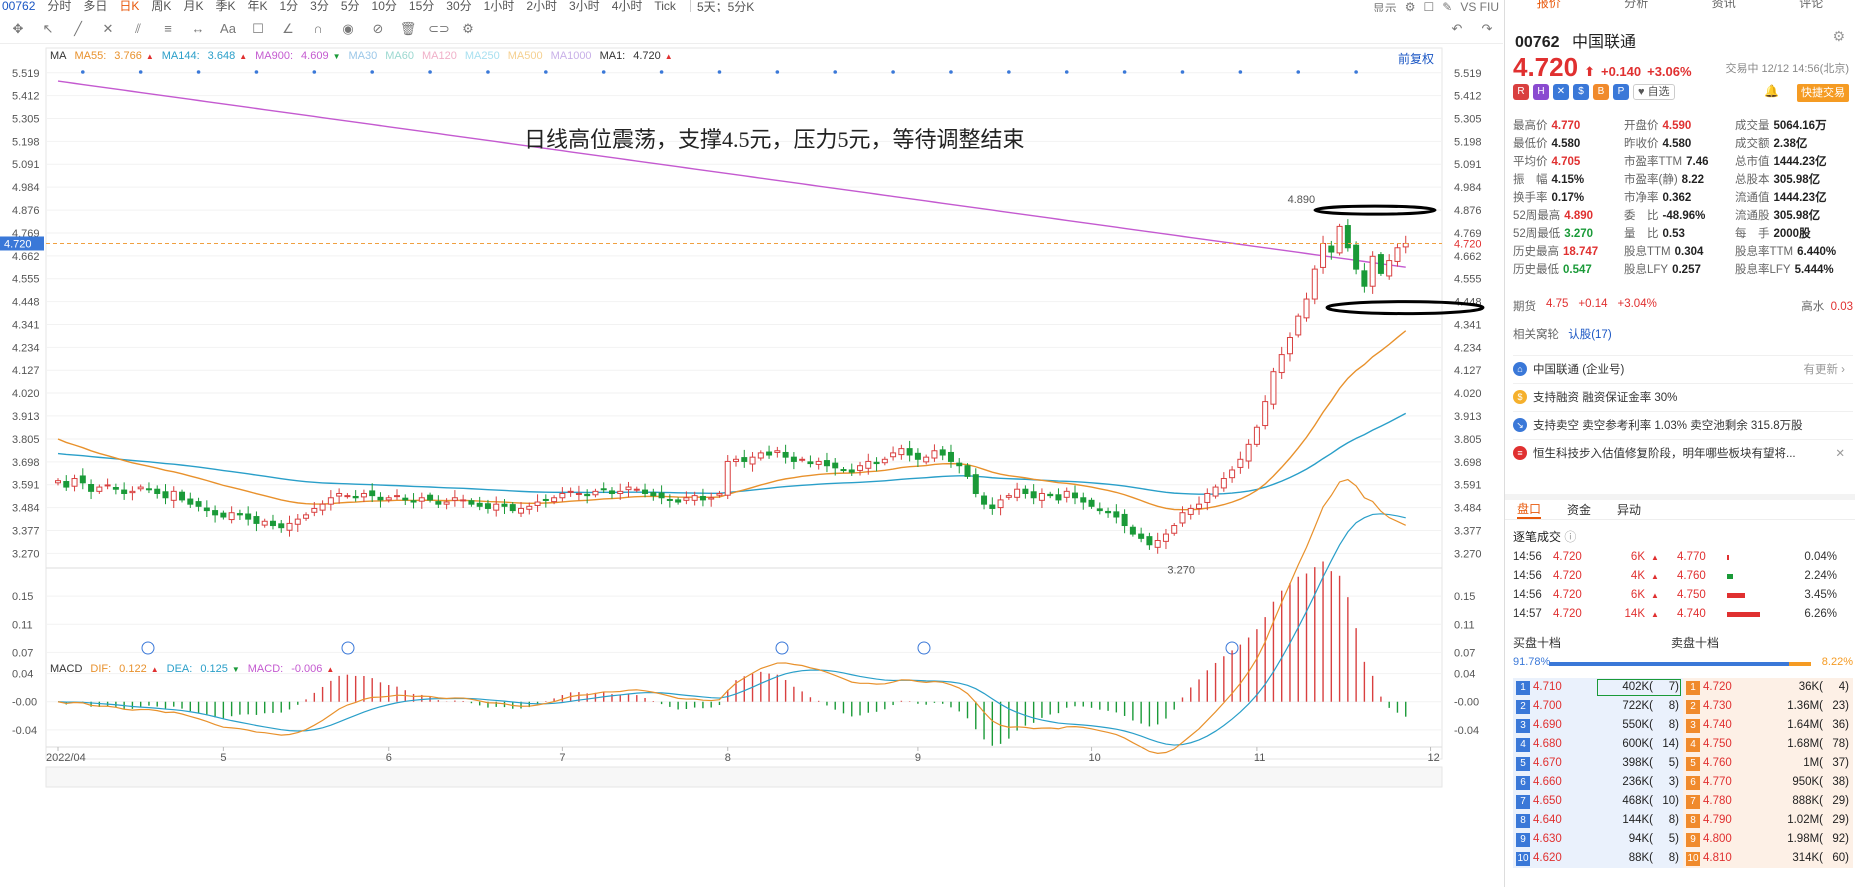  Describe the element at coordinates (1598, 706) in the screenshot. I see `bid-level: 2 4.700 722K(8)` at that location.